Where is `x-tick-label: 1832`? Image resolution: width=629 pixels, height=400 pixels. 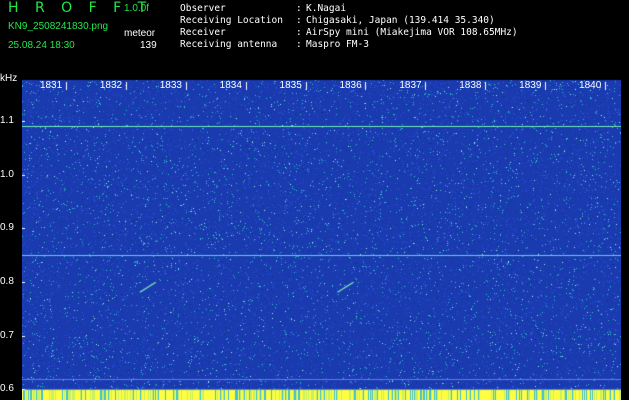 x-tick-label: 1832 is located at coordinates (111, 85).